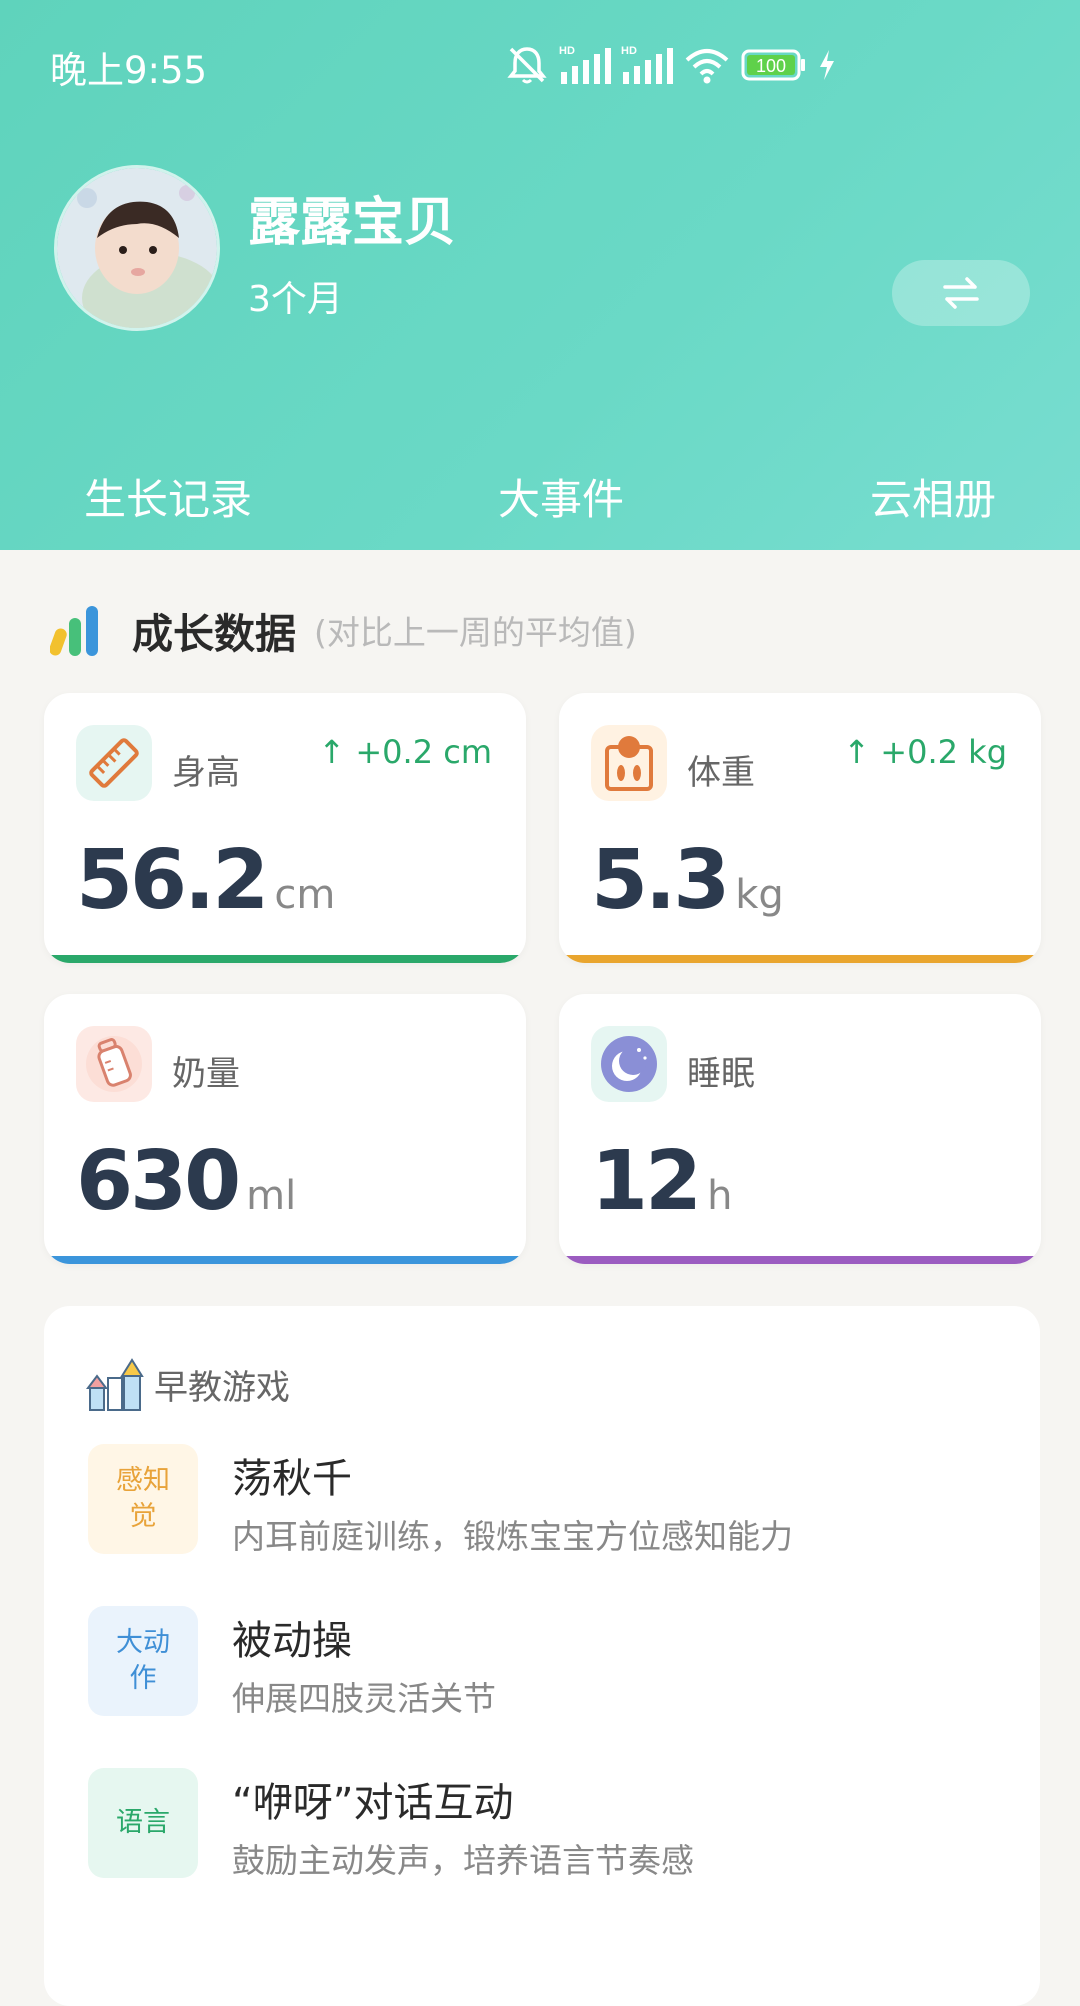 This screenshot has height=2006, width=1080. I want to click on avatar, so click(137, 248).